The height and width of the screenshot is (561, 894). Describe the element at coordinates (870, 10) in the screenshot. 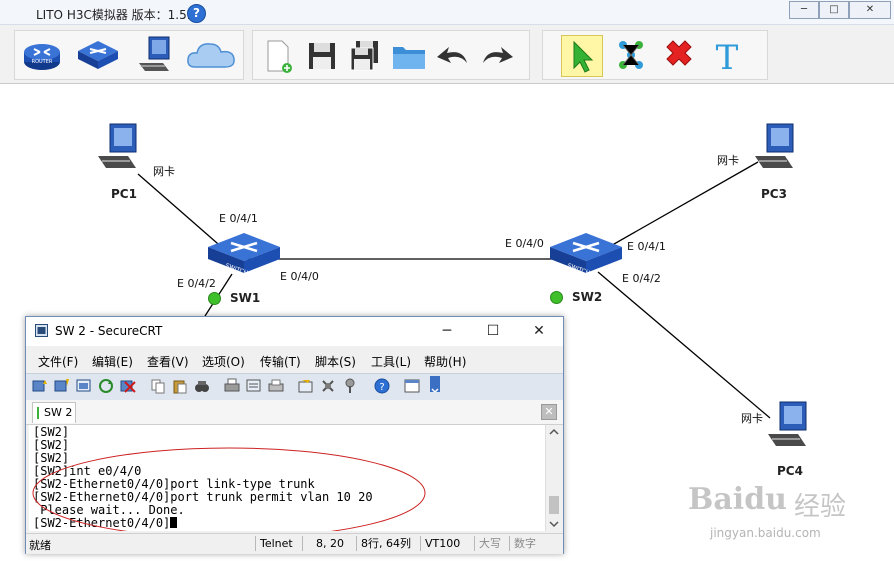

I see `close-button: ✕` at that location.